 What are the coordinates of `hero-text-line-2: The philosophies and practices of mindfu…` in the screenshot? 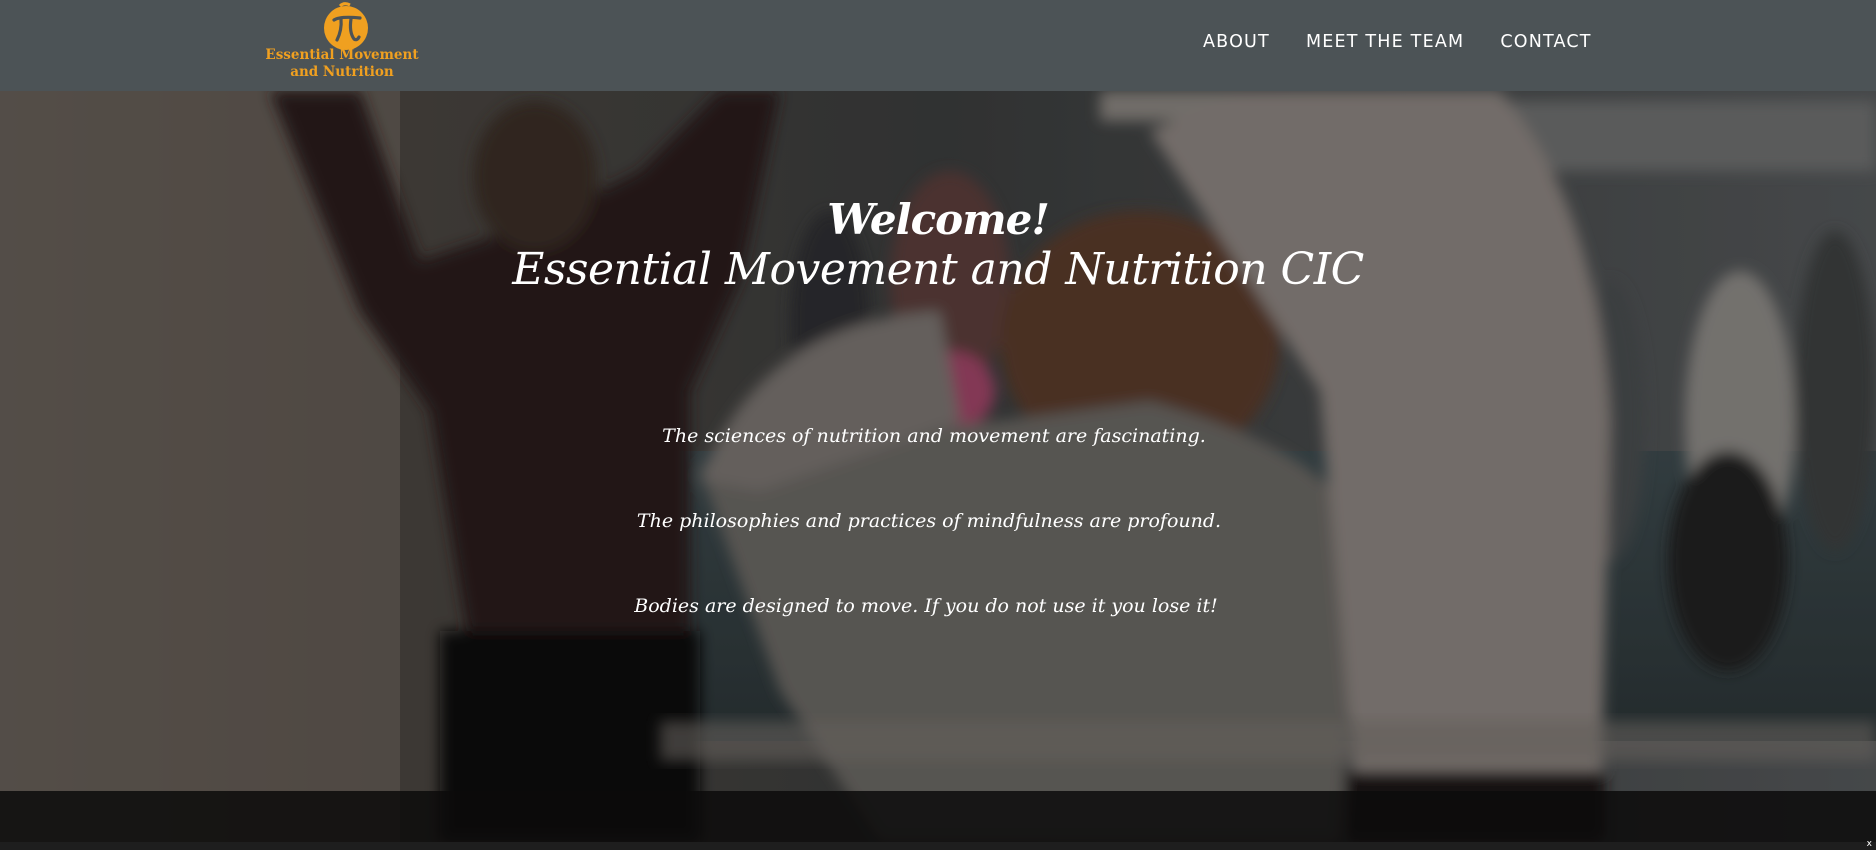 It's located at (929, 521).